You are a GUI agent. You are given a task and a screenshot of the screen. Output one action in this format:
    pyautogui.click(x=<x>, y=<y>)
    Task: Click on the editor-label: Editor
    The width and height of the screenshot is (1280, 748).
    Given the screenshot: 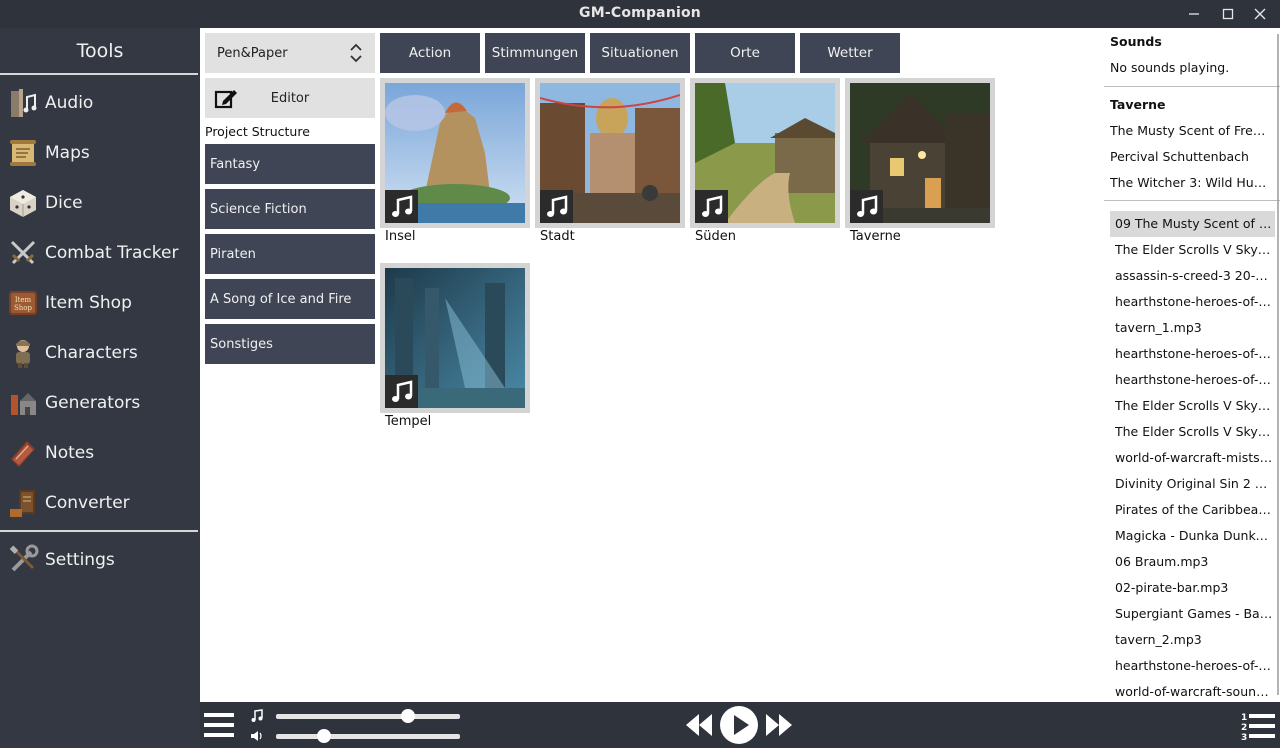 What is the action you would take?
    pyautogui.click(x=290, y=98)
    